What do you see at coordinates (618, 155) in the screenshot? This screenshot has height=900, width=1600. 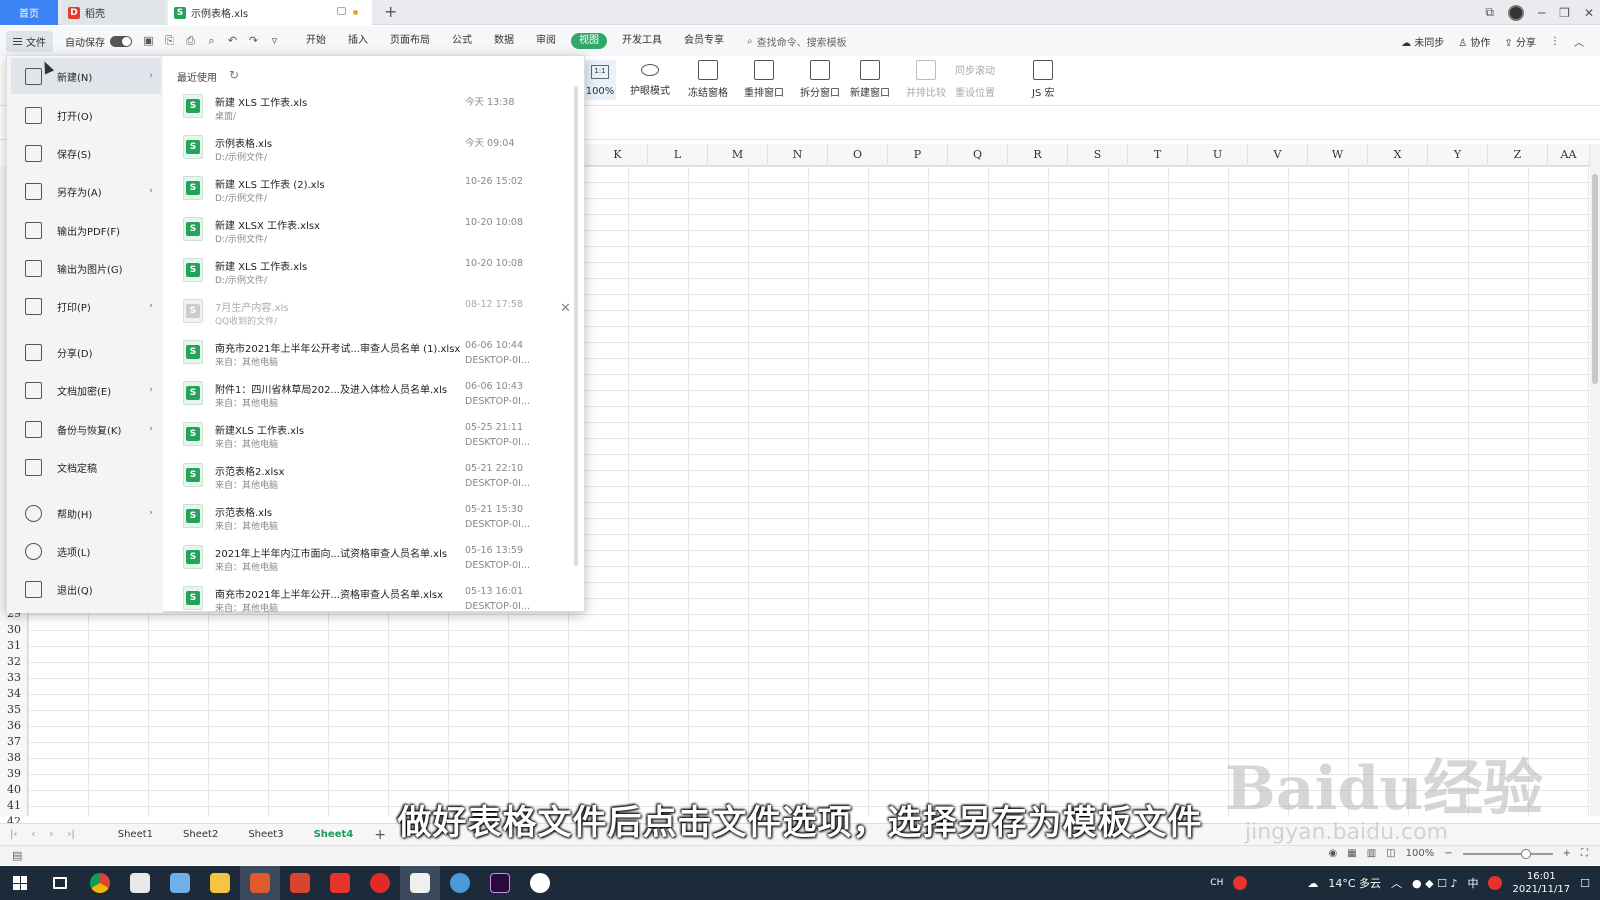 I see `column-header-cell: K` at bounding box center [618, 155].